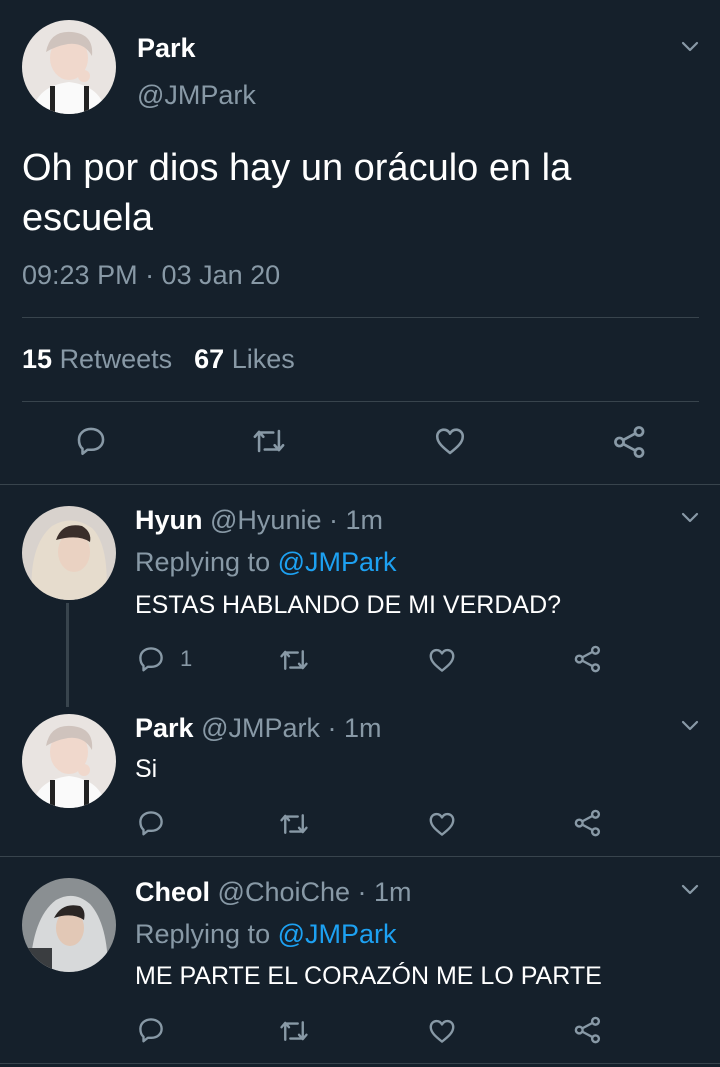 The height and width of the screenshot is (1067, 720). I want to click on reply-header: Hyun @Hyunie · 1m, so click(259, 520).